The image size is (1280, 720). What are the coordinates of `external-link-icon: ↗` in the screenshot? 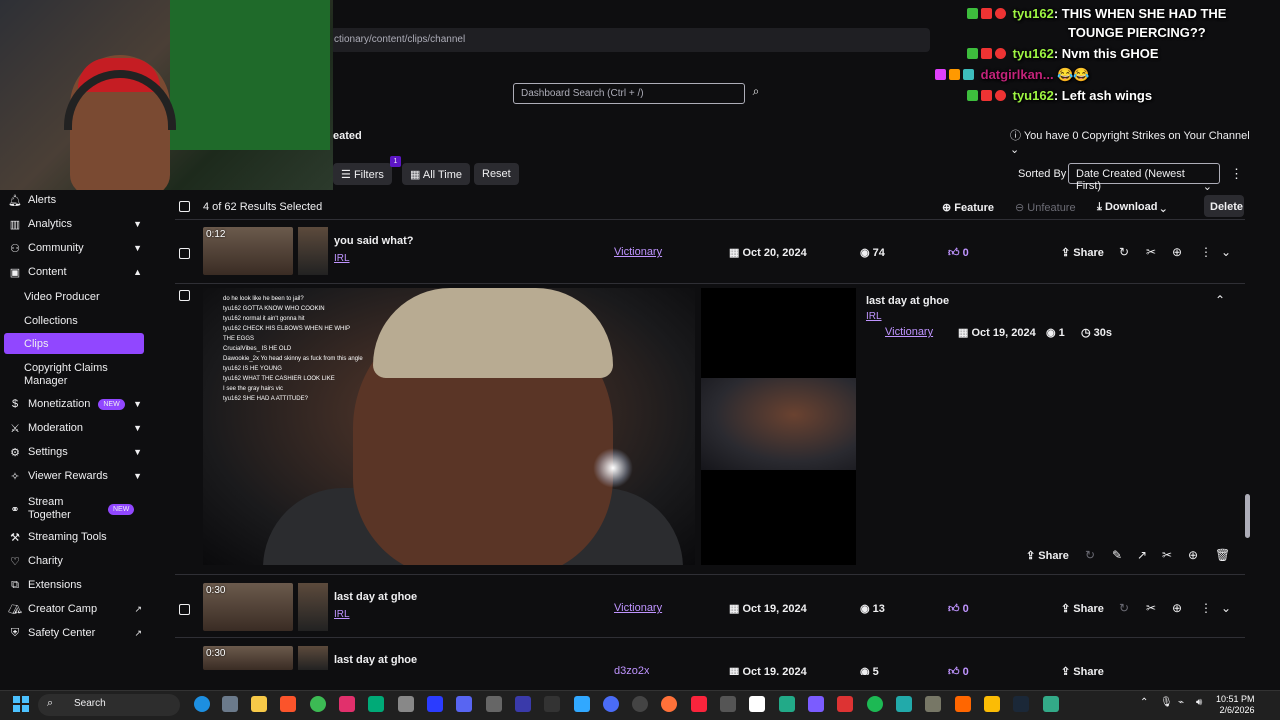 It's located at (1142, 555).